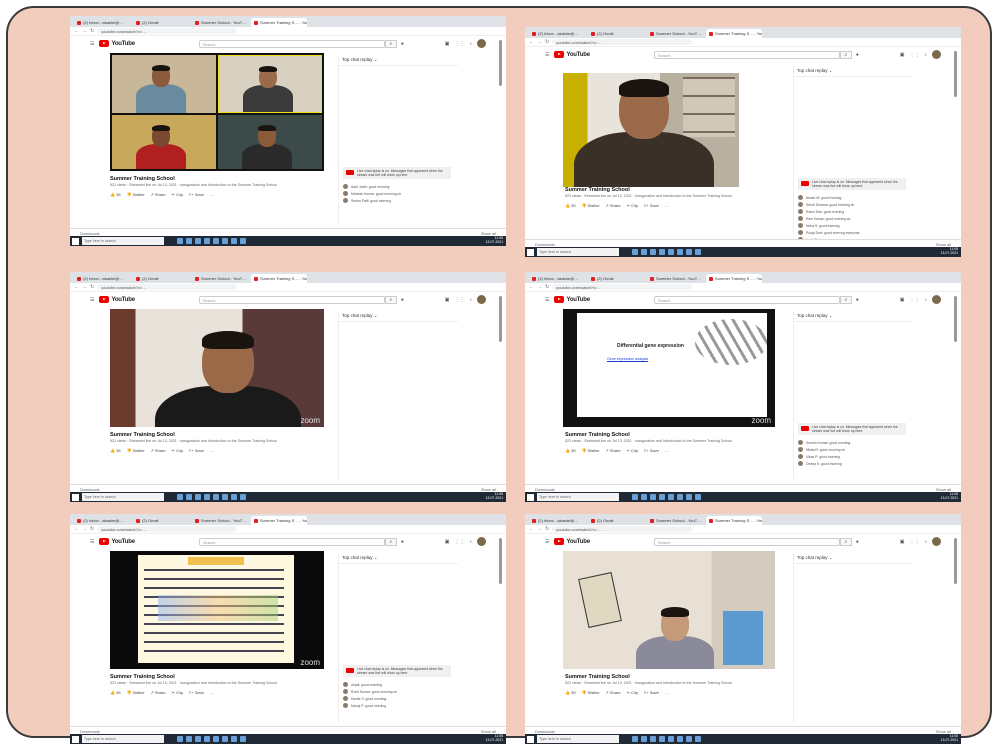 The width and height of the screenshot is (998, 744). I want to click on mic-icon: ●, so click(857, 55).